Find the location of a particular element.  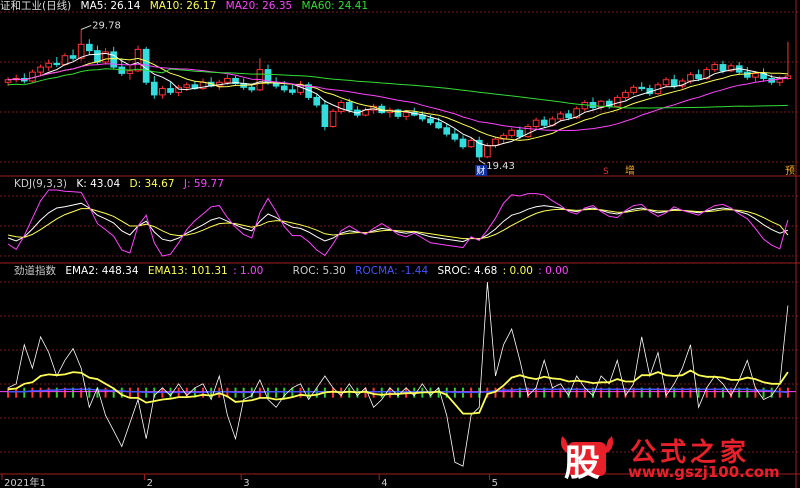

low-label: 19.43 is located at coordinates (500, 166).